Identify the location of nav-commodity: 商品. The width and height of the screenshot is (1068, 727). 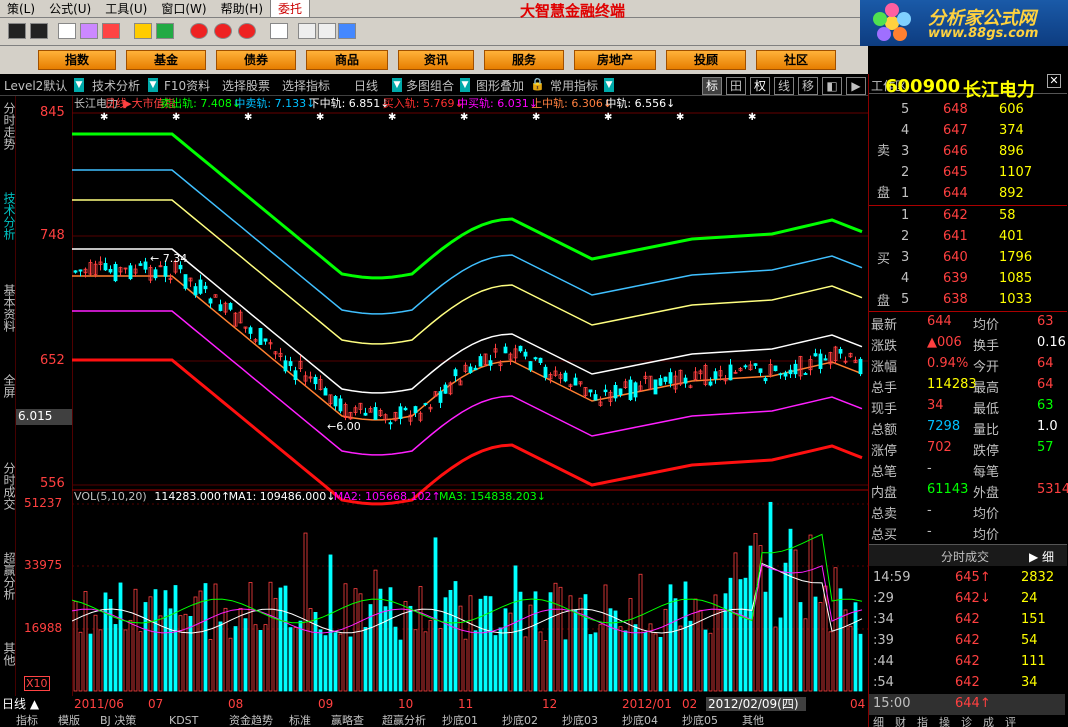
(347, 60).